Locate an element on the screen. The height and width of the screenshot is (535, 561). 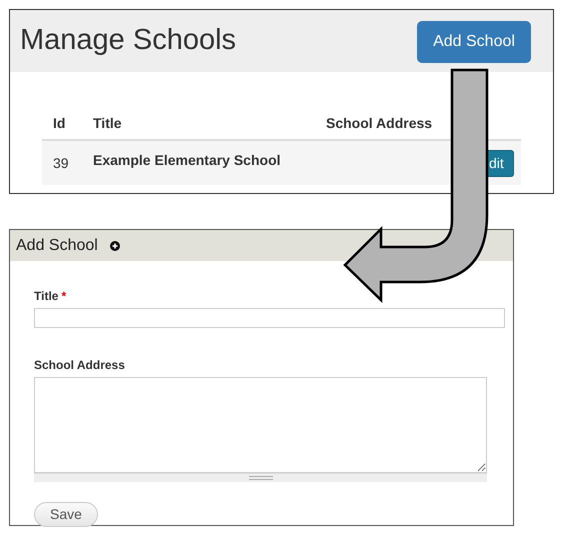
resize-grip is located at coordinates (260, 477).